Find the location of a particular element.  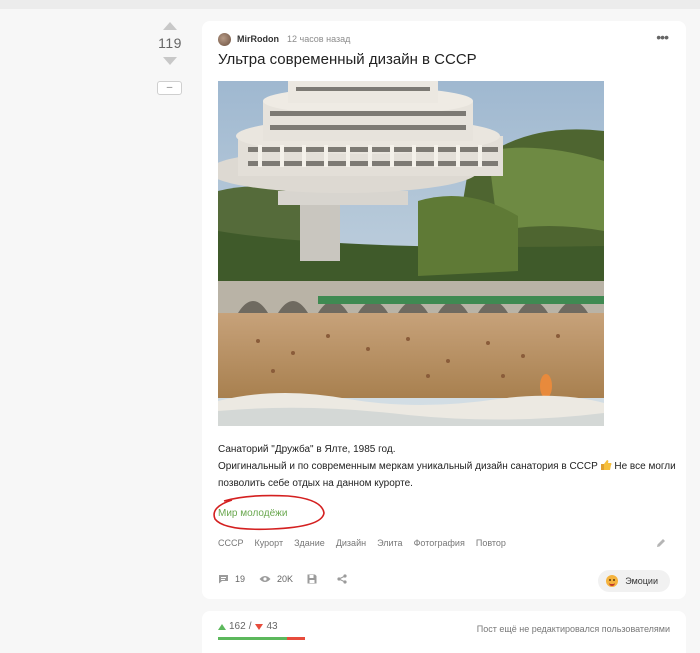

author-name: MirRodon is located at coordinates (258, 39).